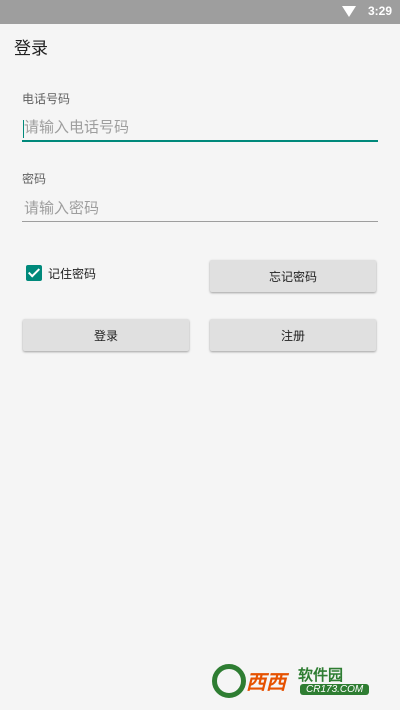  I want to click on text-cursor, so click(23, 129).